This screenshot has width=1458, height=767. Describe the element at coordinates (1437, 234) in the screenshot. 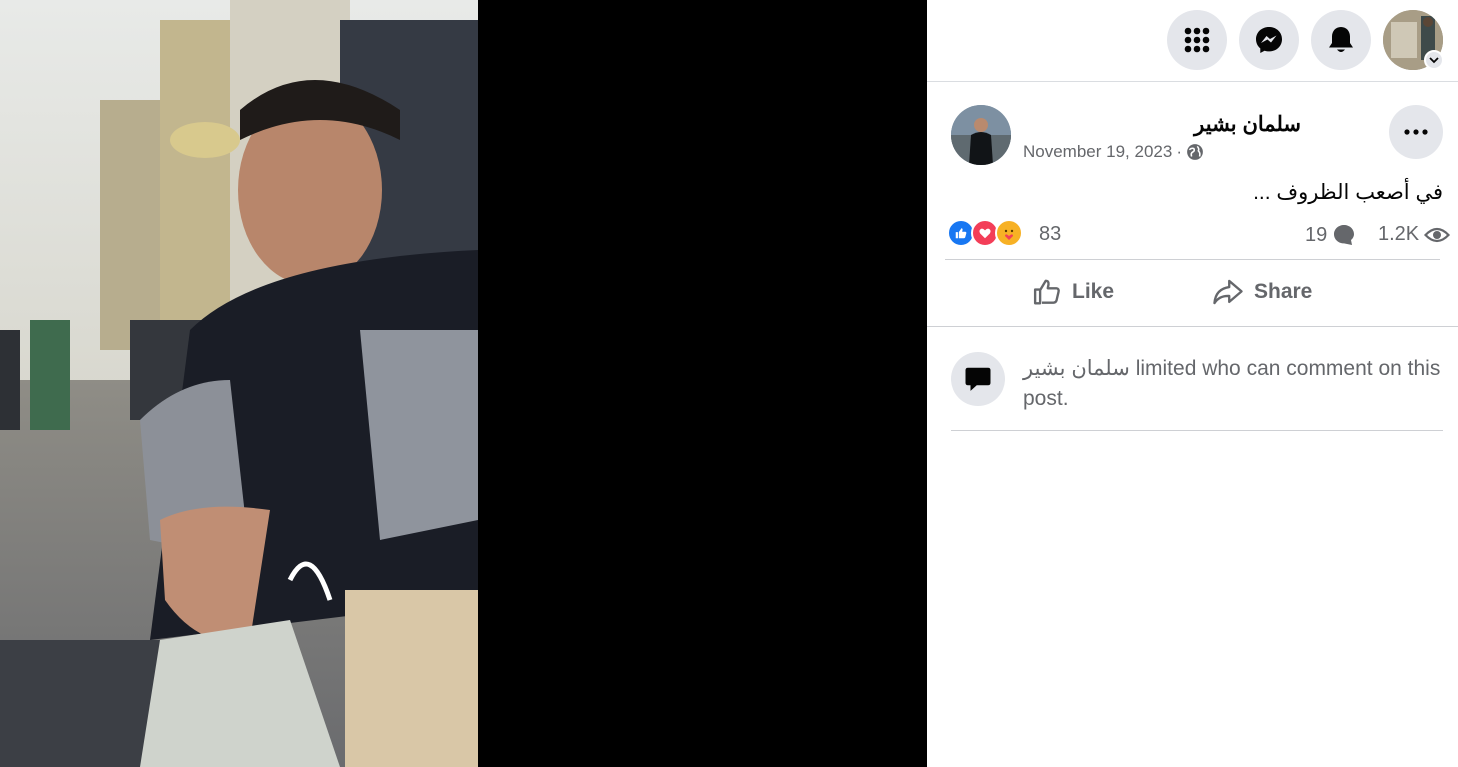

I see `eye-icon` at that location.